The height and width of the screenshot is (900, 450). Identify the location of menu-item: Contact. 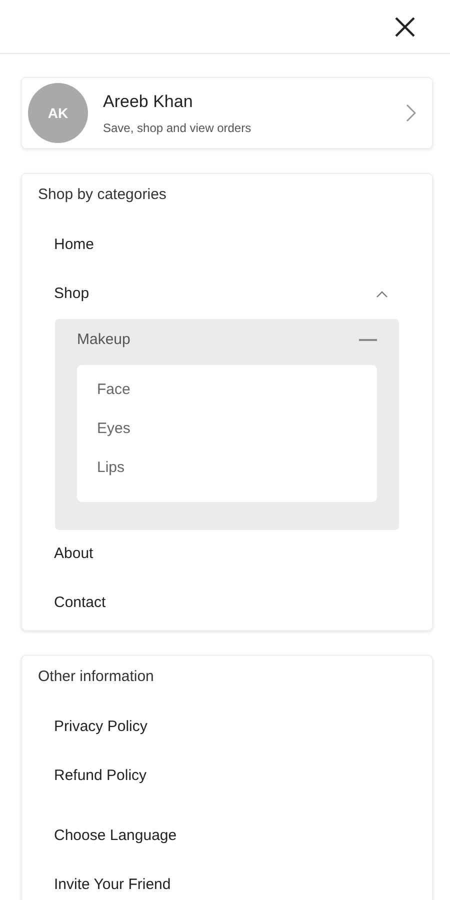
(227, 603).